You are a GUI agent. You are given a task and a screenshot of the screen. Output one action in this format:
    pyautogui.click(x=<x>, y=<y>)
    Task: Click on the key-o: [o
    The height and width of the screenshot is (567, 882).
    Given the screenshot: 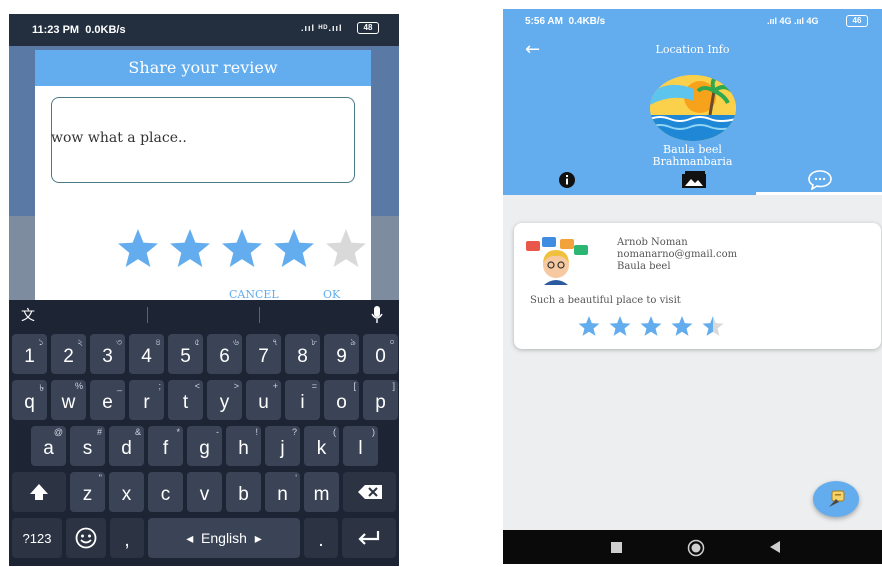 What is the action you would take?
    pyautogui.click(x=341, y=400)
    